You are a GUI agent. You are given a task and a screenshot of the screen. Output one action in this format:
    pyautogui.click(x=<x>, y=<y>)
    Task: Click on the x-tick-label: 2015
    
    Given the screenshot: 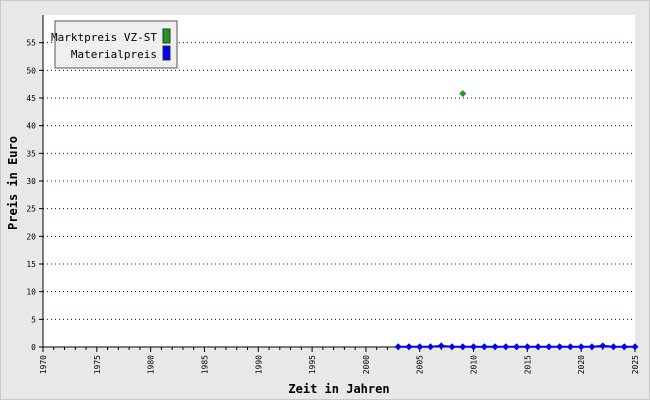 What is the action you would take?
    pyautogui.click(x=527, y=364)
    